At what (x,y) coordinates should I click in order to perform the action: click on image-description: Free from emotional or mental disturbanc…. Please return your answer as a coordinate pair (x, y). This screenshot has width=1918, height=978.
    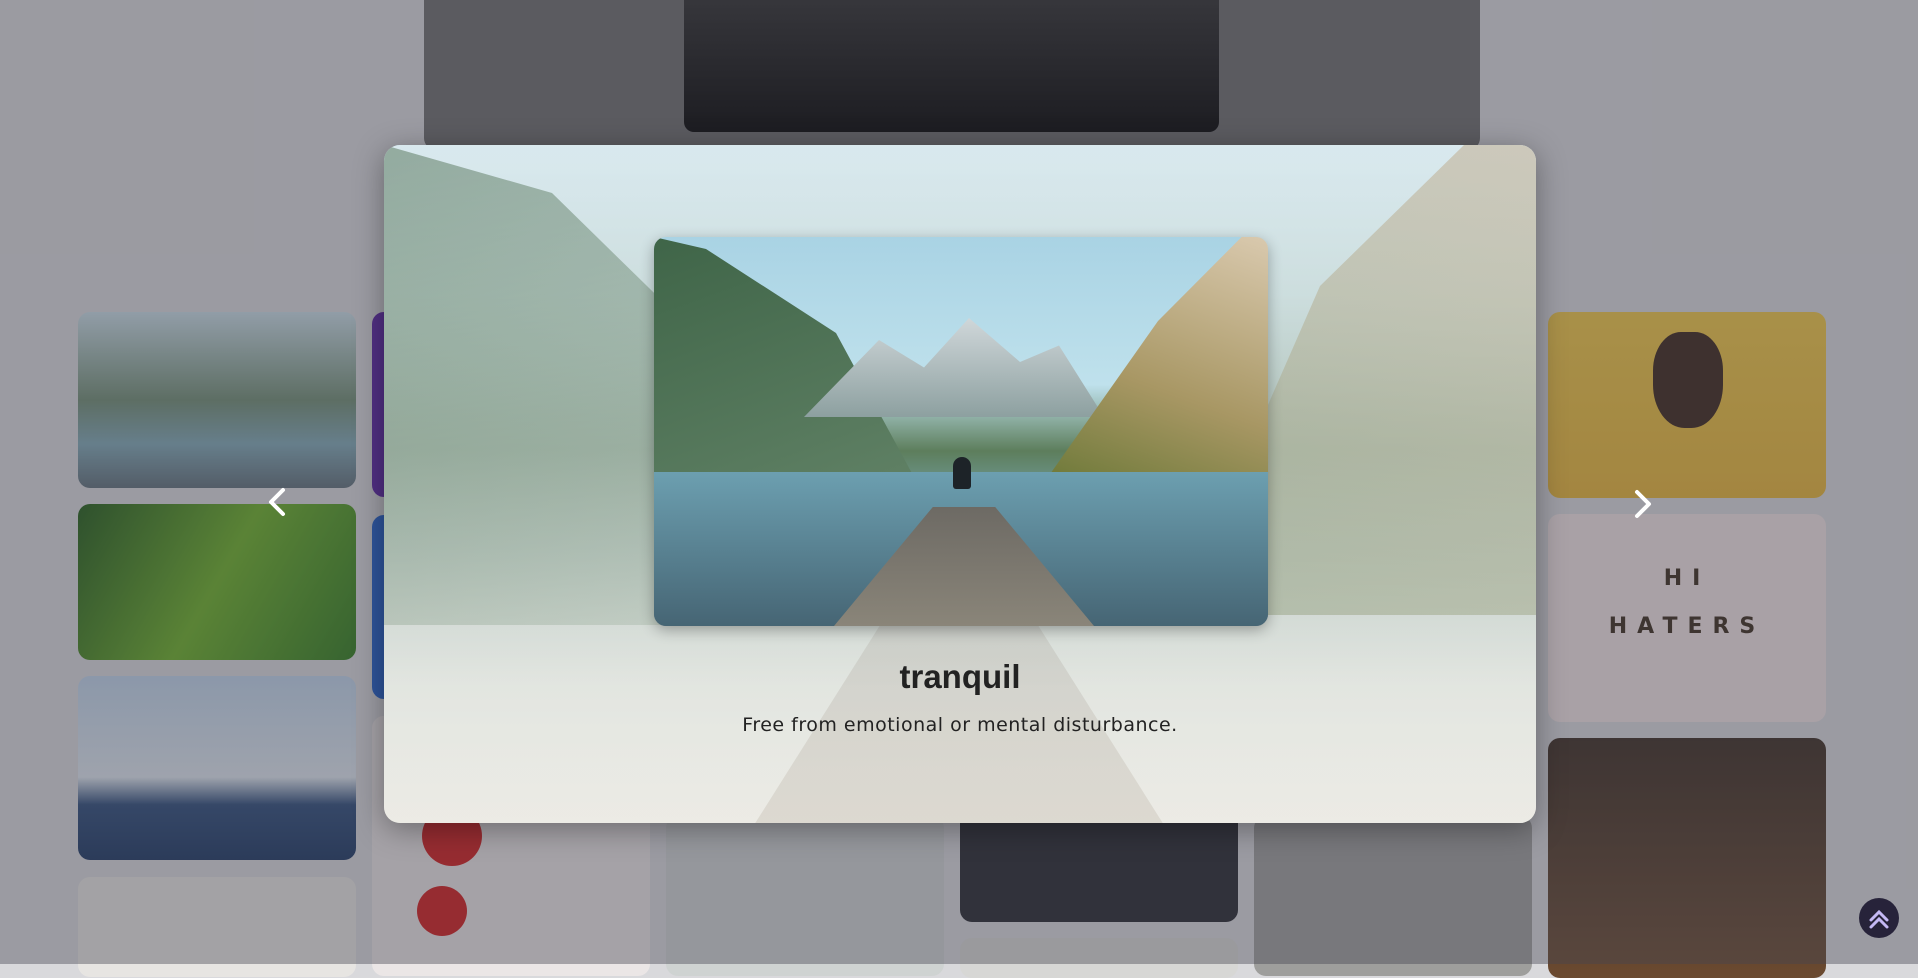
    Looking at the image, I should click on (960, 725).